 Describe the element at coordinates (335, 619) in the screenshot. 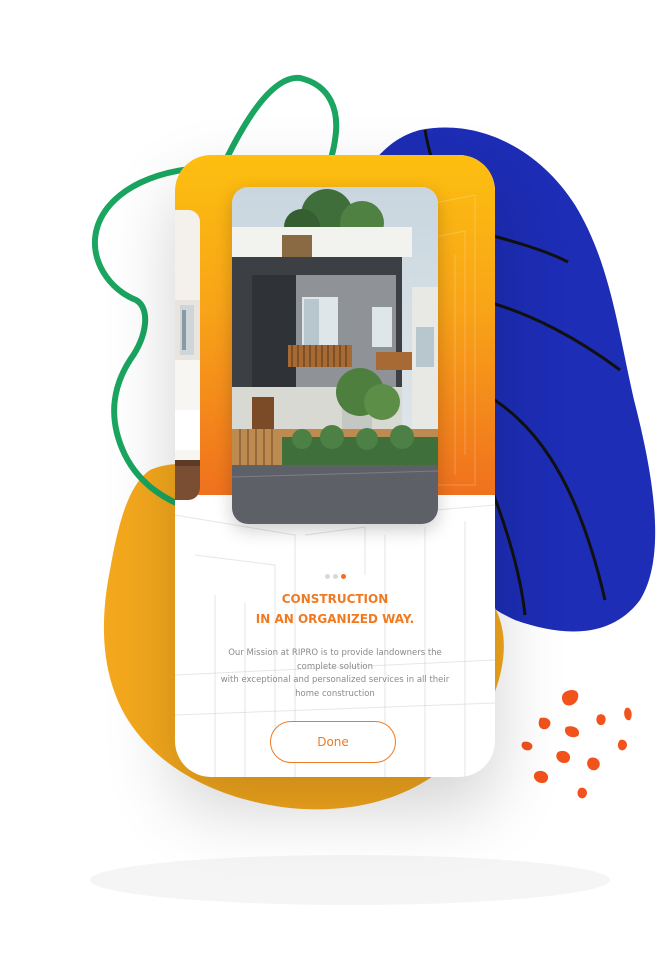

I see `title-line: IN AN ORGANIZED WAY.` at that location.